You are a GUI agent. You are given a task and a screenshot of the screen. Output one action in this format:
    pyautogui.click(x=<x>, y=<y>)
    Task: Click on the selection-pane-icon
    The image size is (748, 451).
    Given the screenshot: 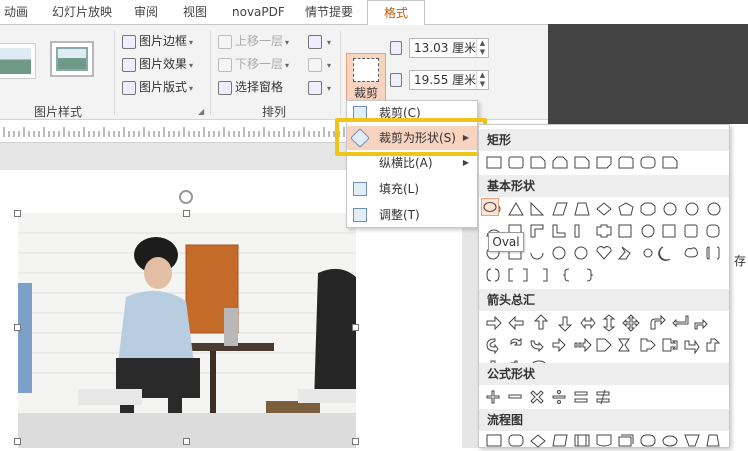 What is the action you would take?
    pyautogui.click(x=225, y=87)
    